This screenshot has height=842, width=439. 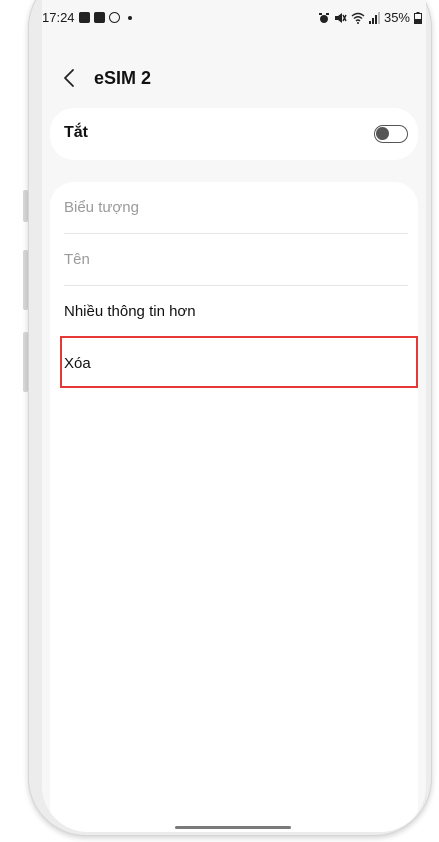 I want to click on list-item-label: Tên, so click(x=77, y=259).